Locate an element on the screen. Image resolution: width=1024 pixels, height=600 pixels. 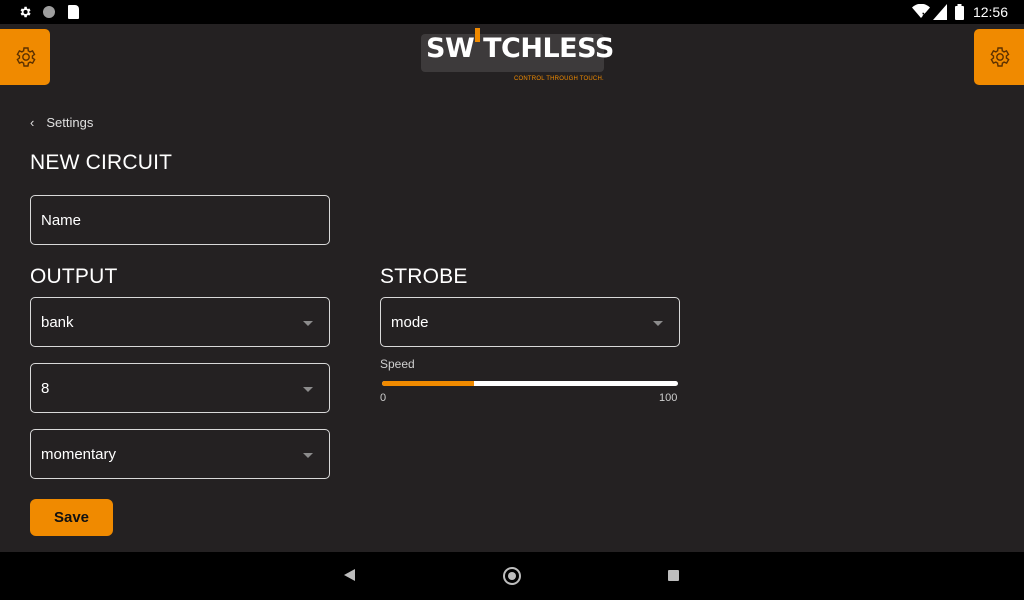
output-number-value: 8 is located at coordinates (45, 388).